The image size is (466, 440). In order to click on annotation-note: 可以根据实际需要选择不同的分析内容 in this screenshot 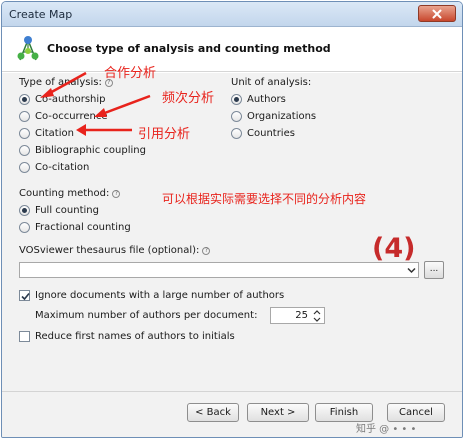, I will do `click(264, 199)`.